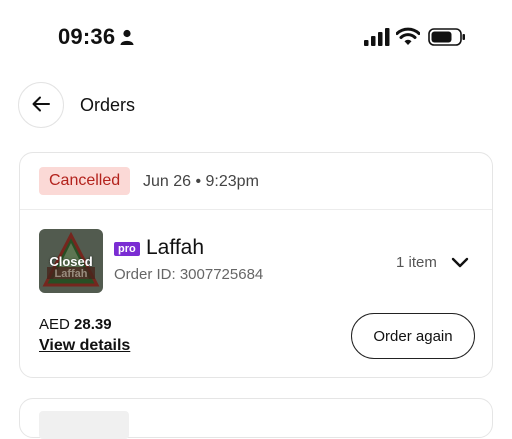  Describe the element at coordinates (189, 274) in the screenshot. I see `order-id: Order ID: 3007725684` at that location.